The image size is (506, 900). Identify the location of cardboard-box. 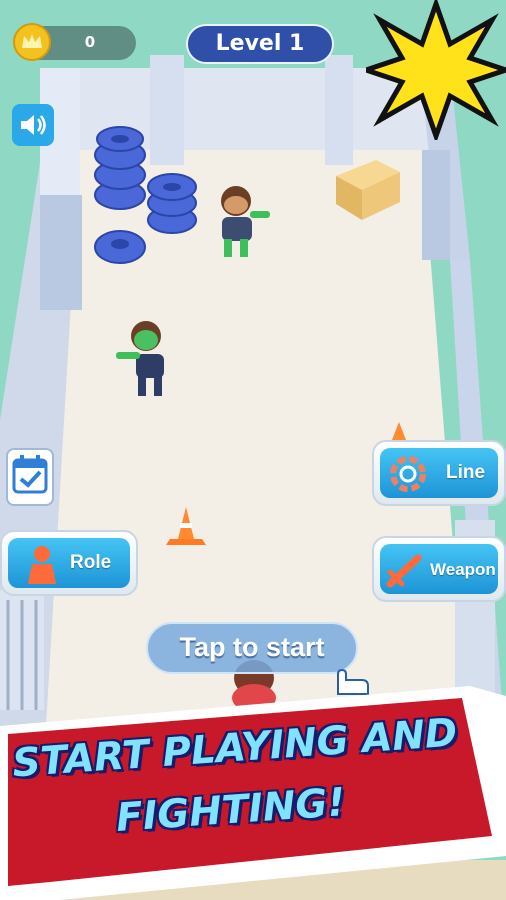
(368, 190).